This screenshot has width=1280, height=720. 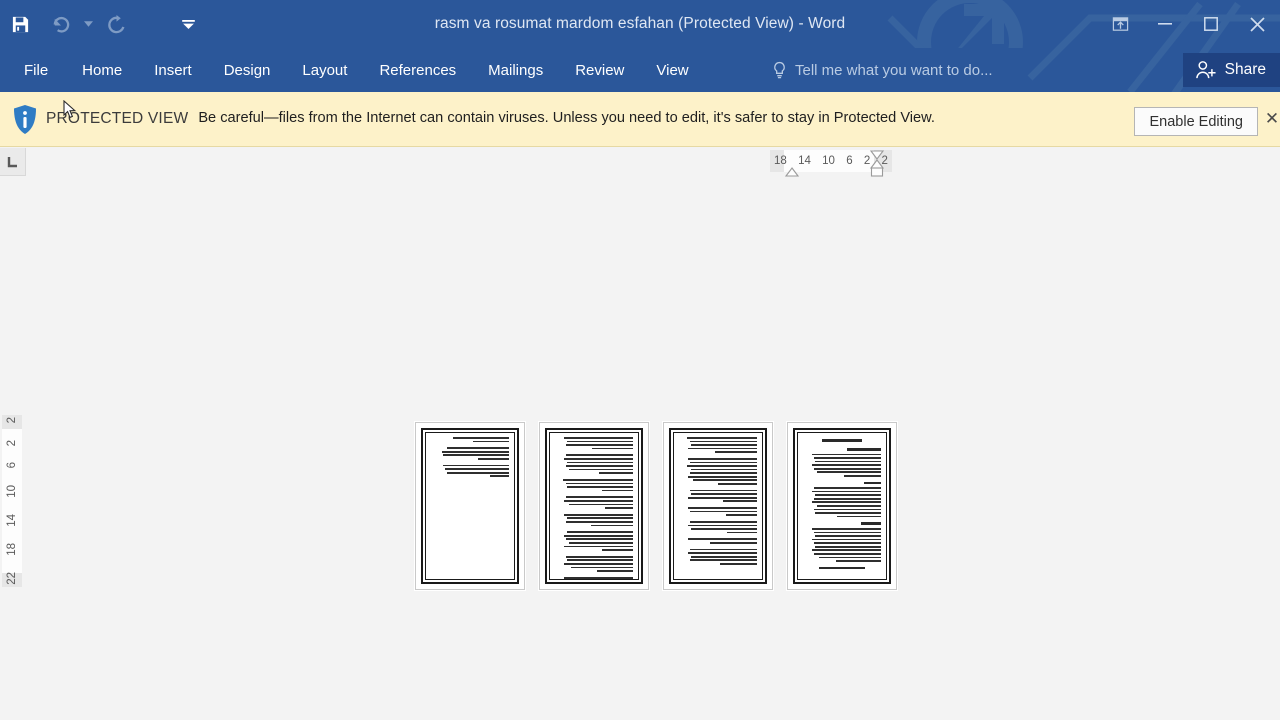 I want to click on left-indent-marker, so click(x=792, y=167).